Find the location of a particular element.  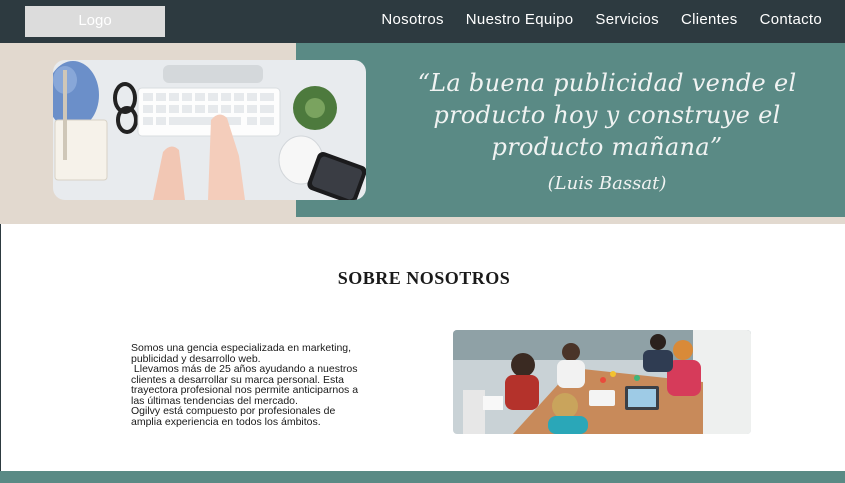

content-border is located at coordinates (0, 347).